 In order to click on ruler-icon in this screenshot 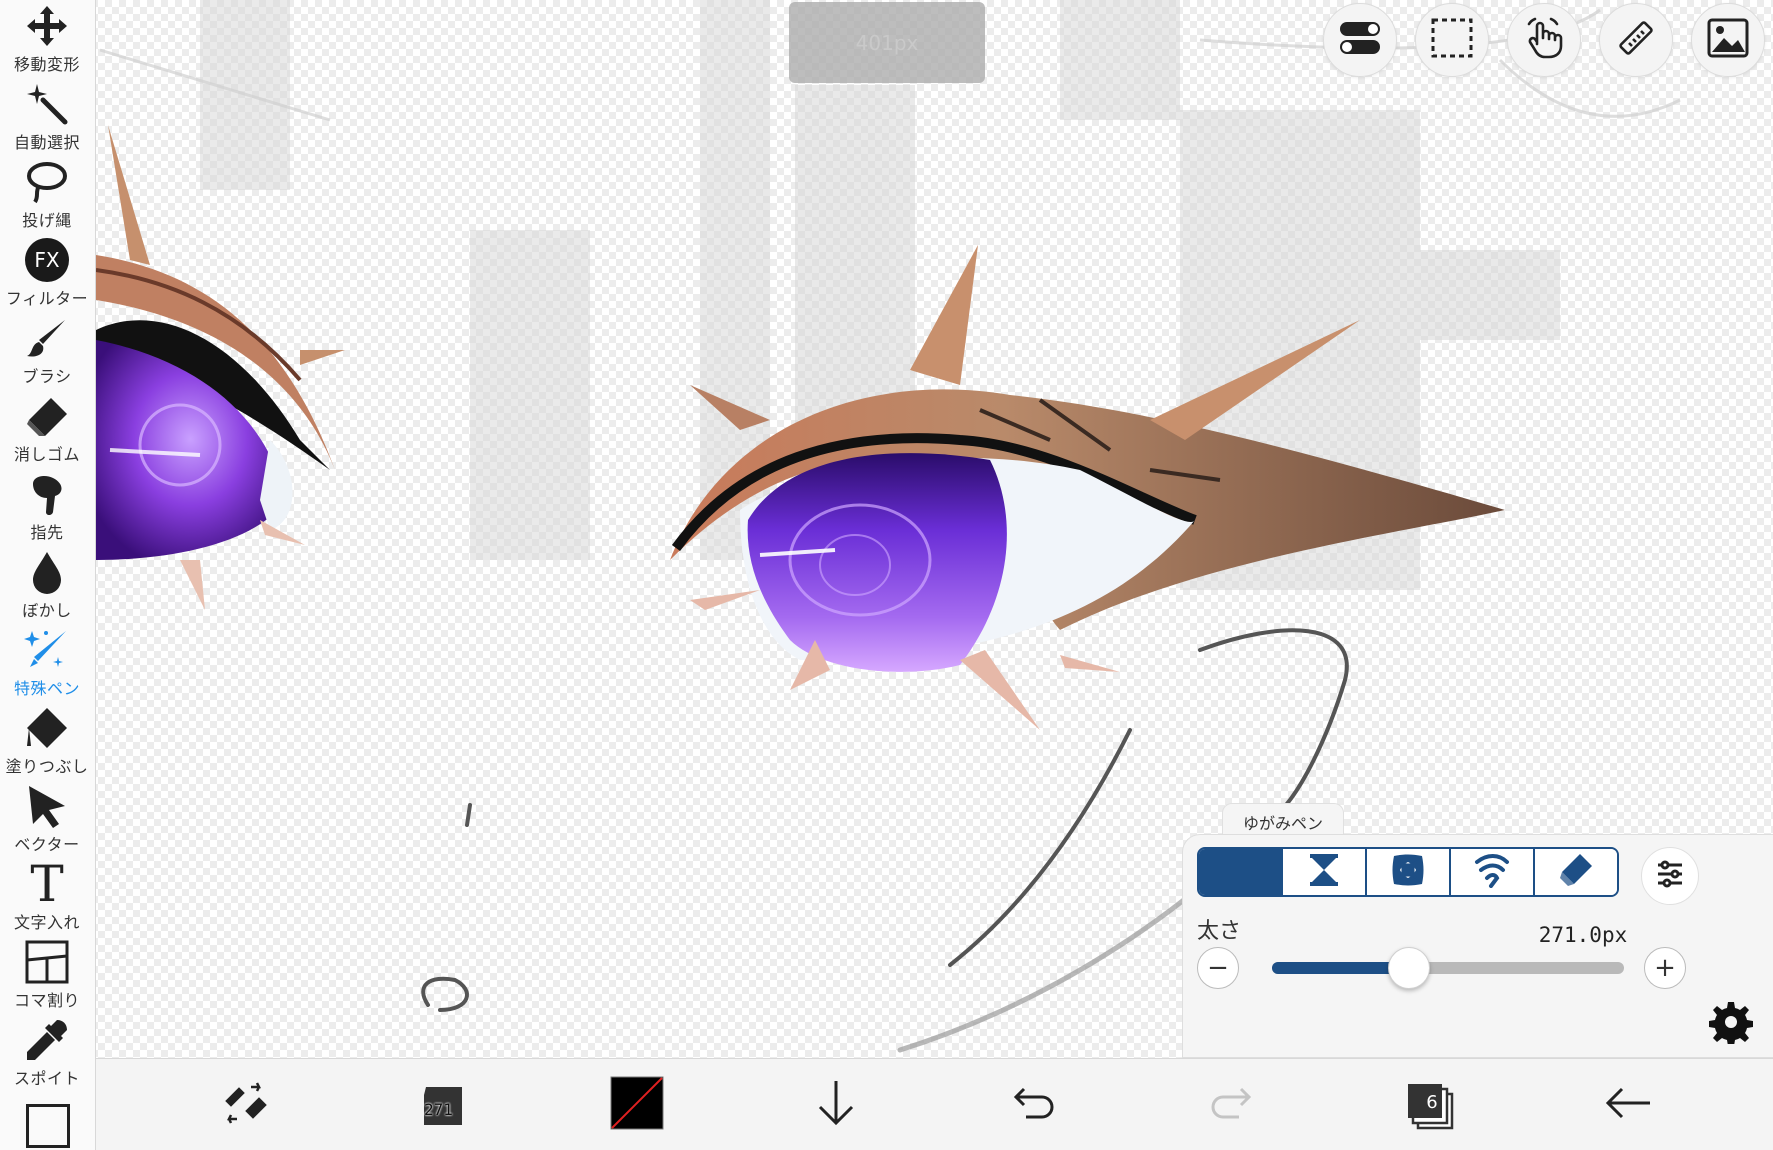, I will do `click(1636, 40)`.